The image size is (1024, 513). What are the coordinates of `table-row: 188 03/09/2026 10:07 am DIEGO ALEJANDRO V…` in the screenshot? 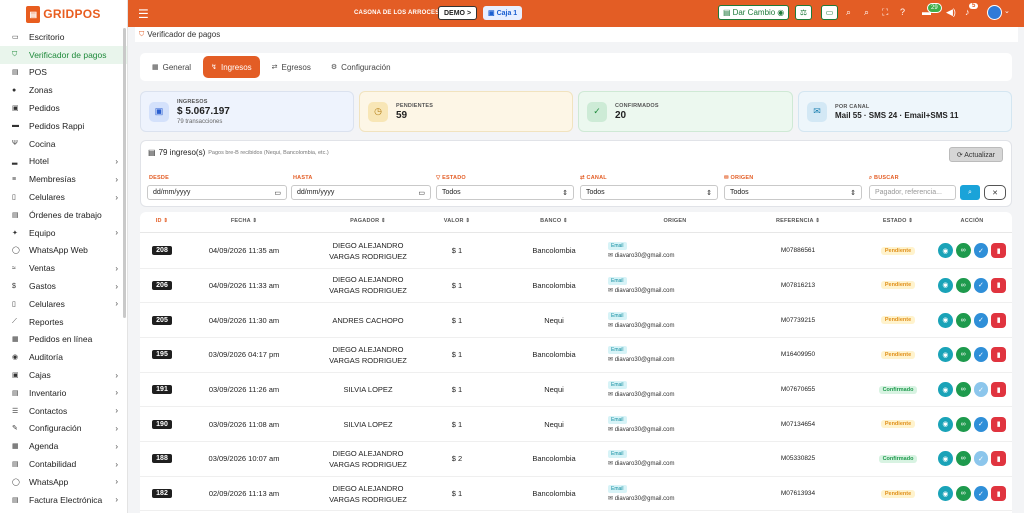 It's located at (576, 459).